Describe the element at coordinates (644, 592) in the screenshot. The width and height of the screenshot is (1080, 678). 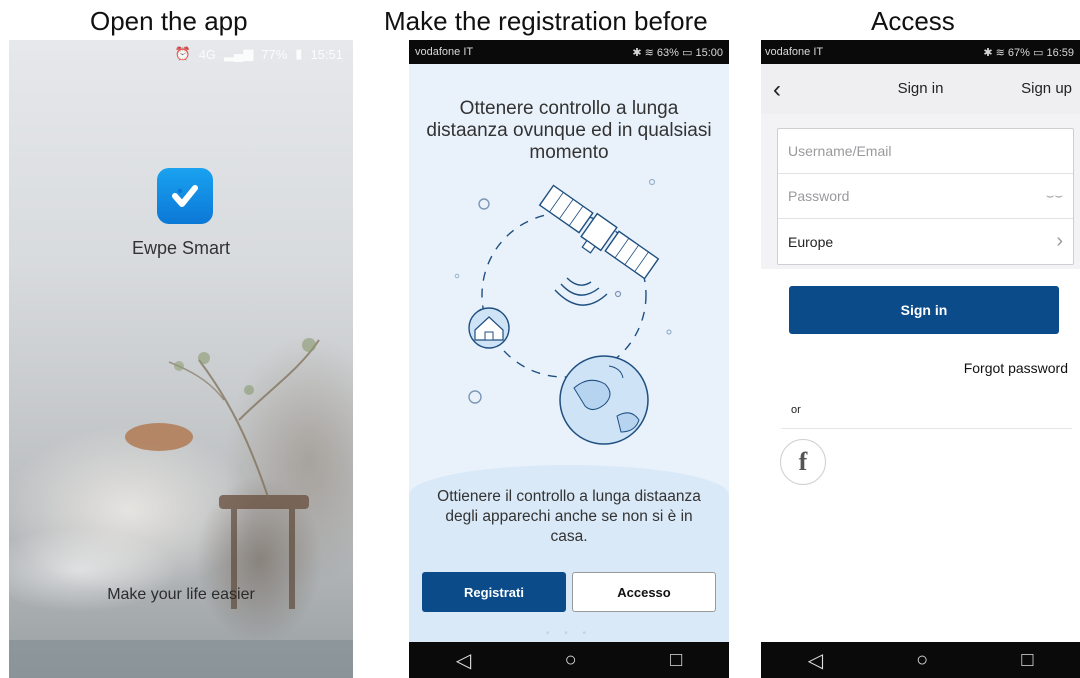
I see `access-button: Accesso` at that location.